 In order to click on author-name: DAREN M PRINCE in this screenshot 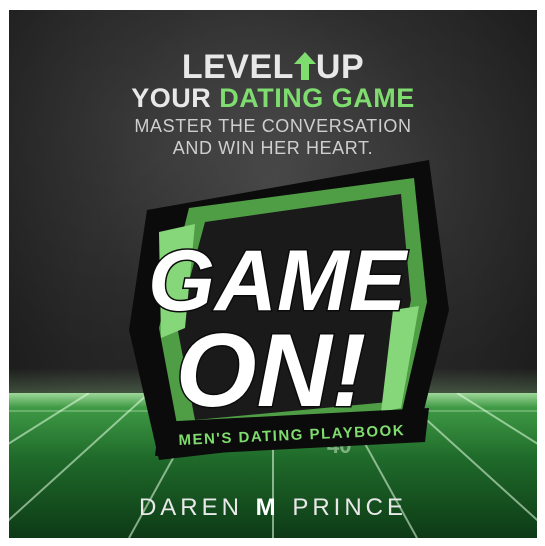, I will do `click(273, 508)`.